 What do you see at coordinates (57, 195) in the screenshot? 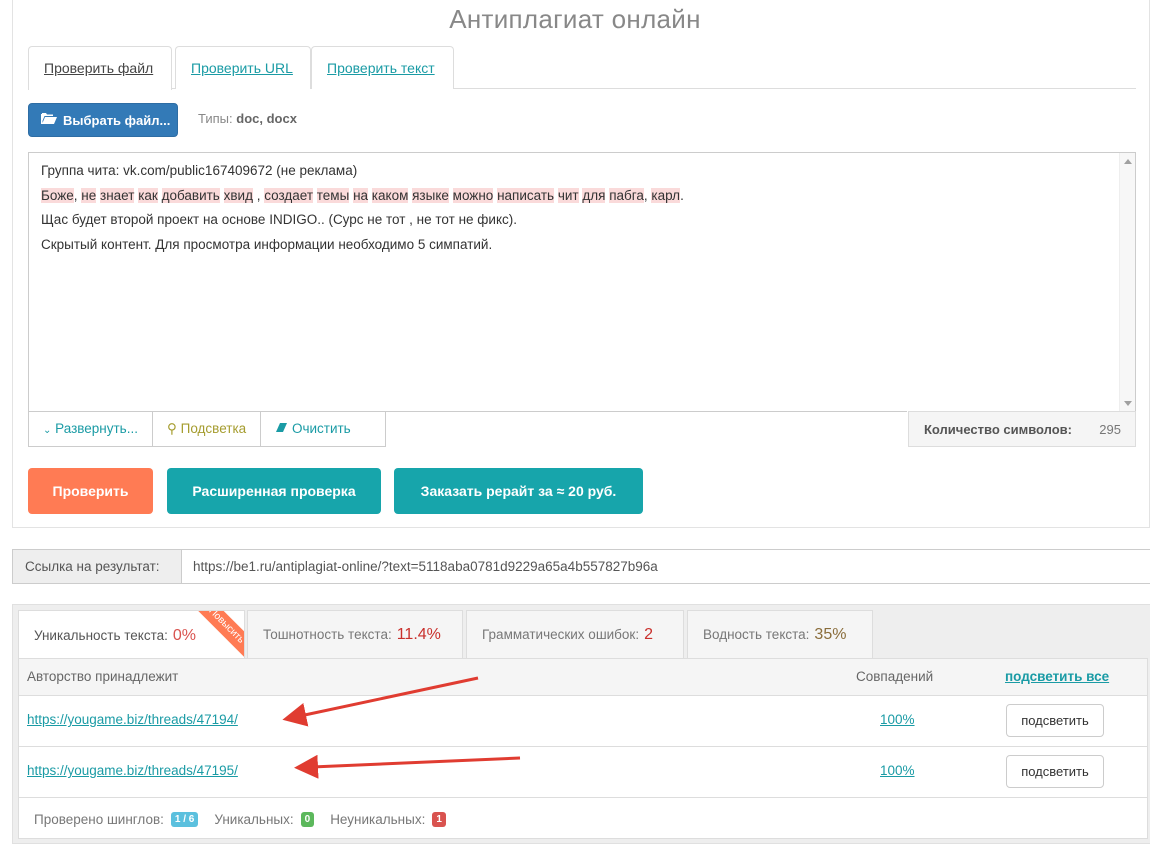
I see `highlighted-word: Боже` at bounding box center [57, 195].